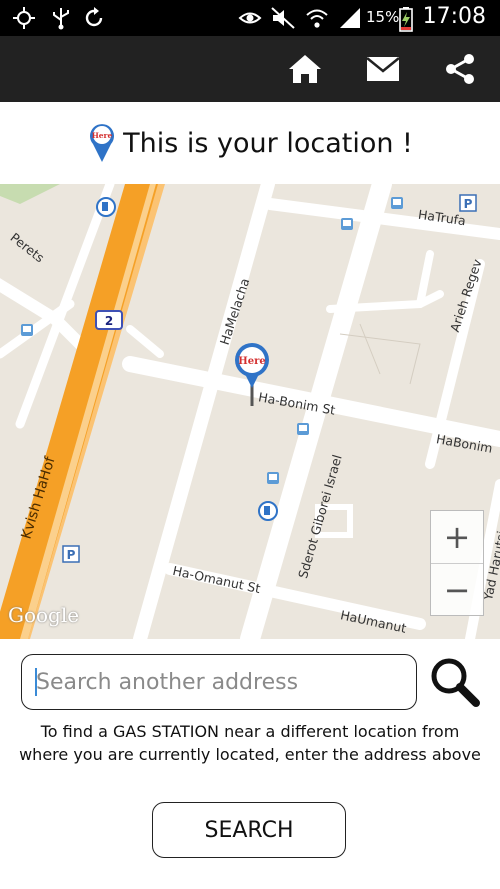 The width and height of the screenshot is (500, 889). I want to click on share-icon, so click(460, 69).